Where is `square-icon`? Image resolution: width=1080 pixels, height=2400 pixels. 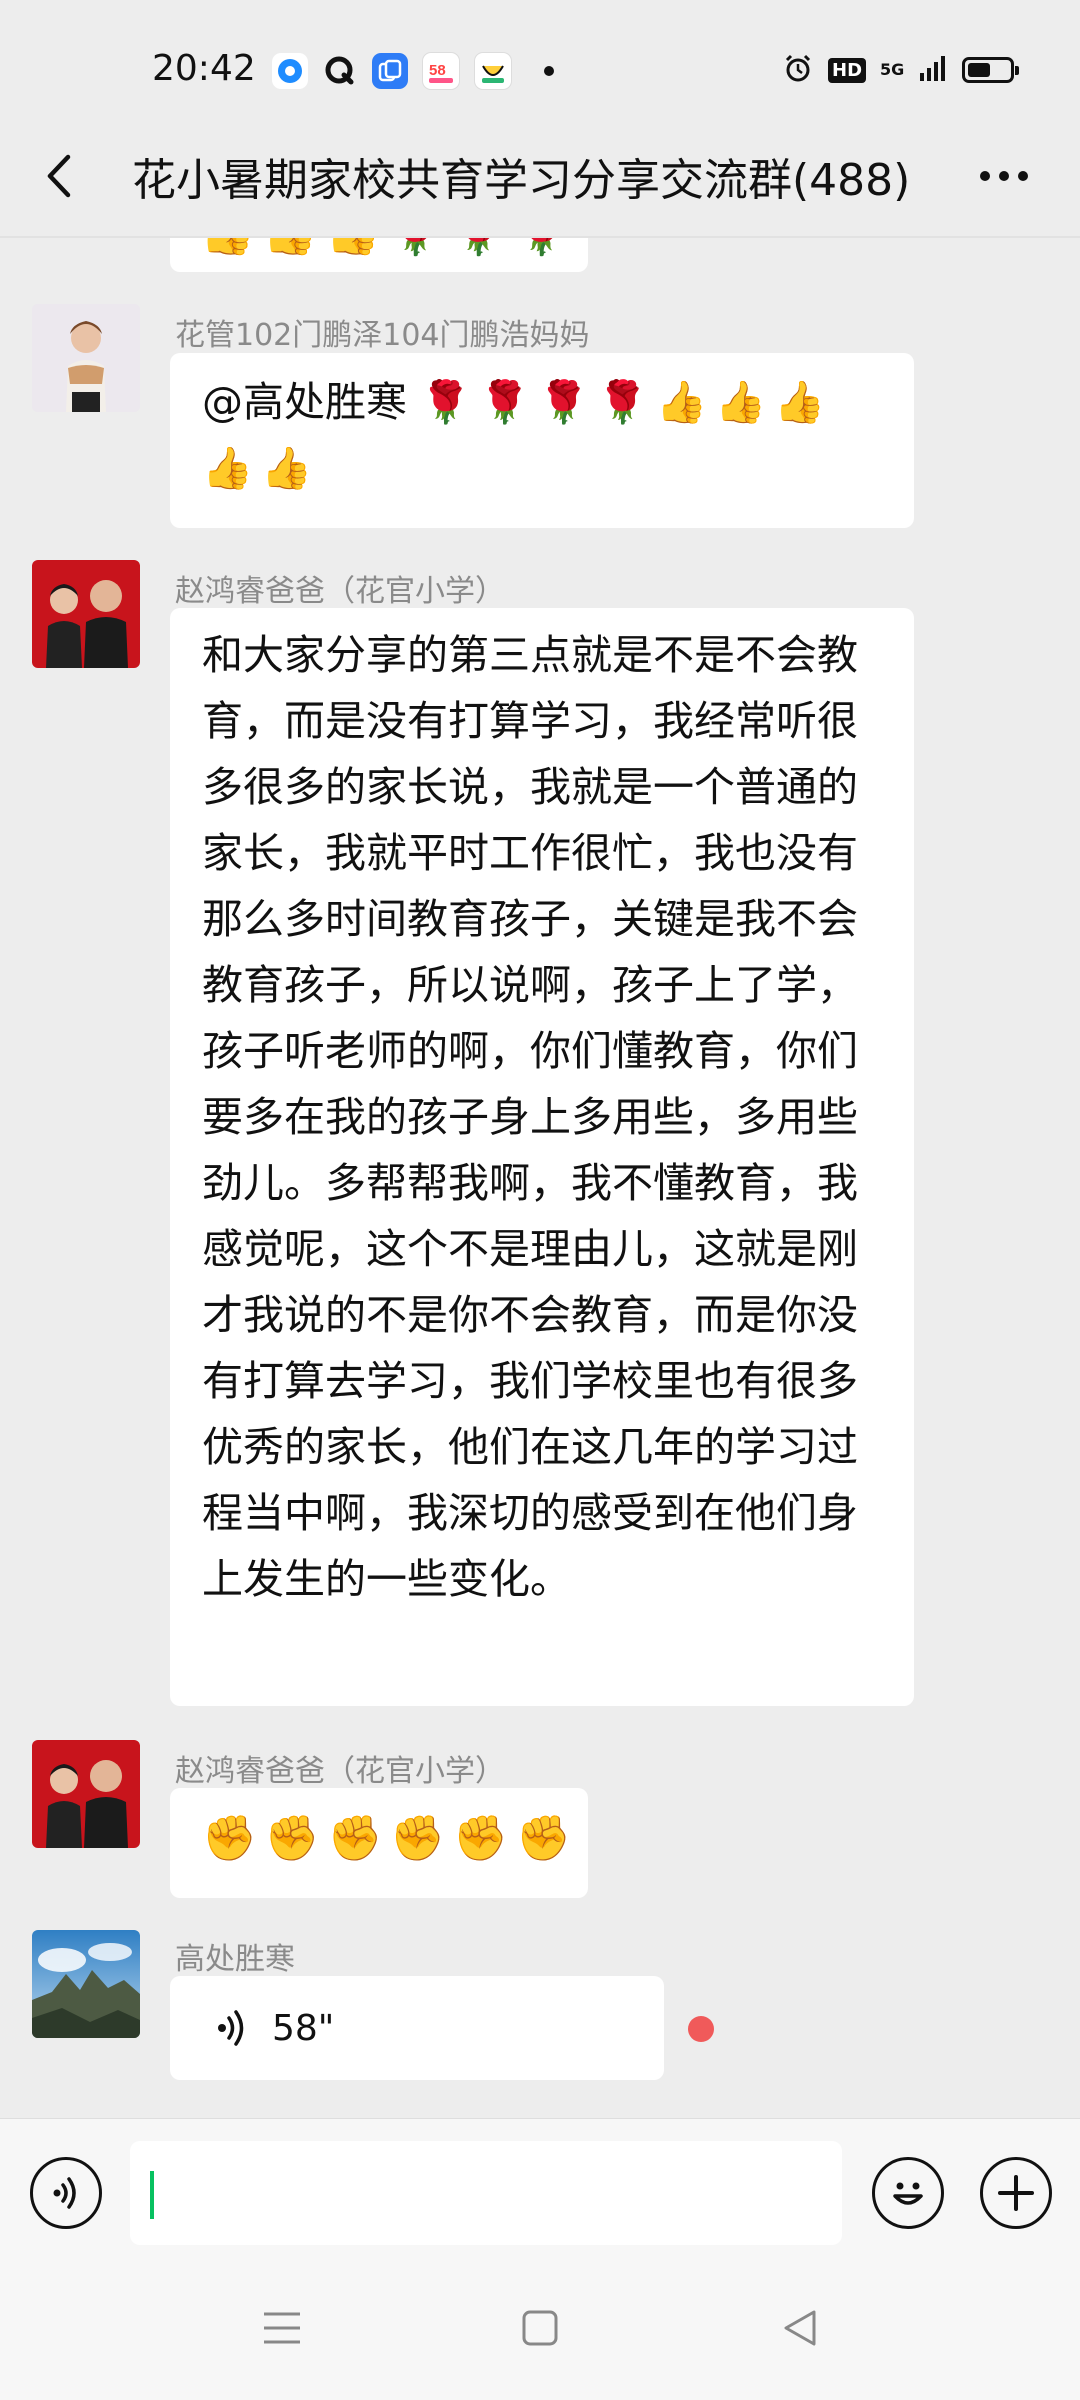
square-icon is located at coordinates (540, 2328).